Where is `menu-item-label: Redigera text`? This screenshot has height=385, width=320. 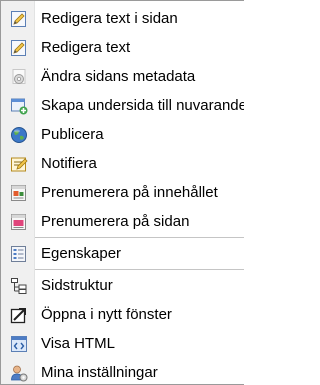
menu-item-label: Redigera text is located at coordinates (86, 47).